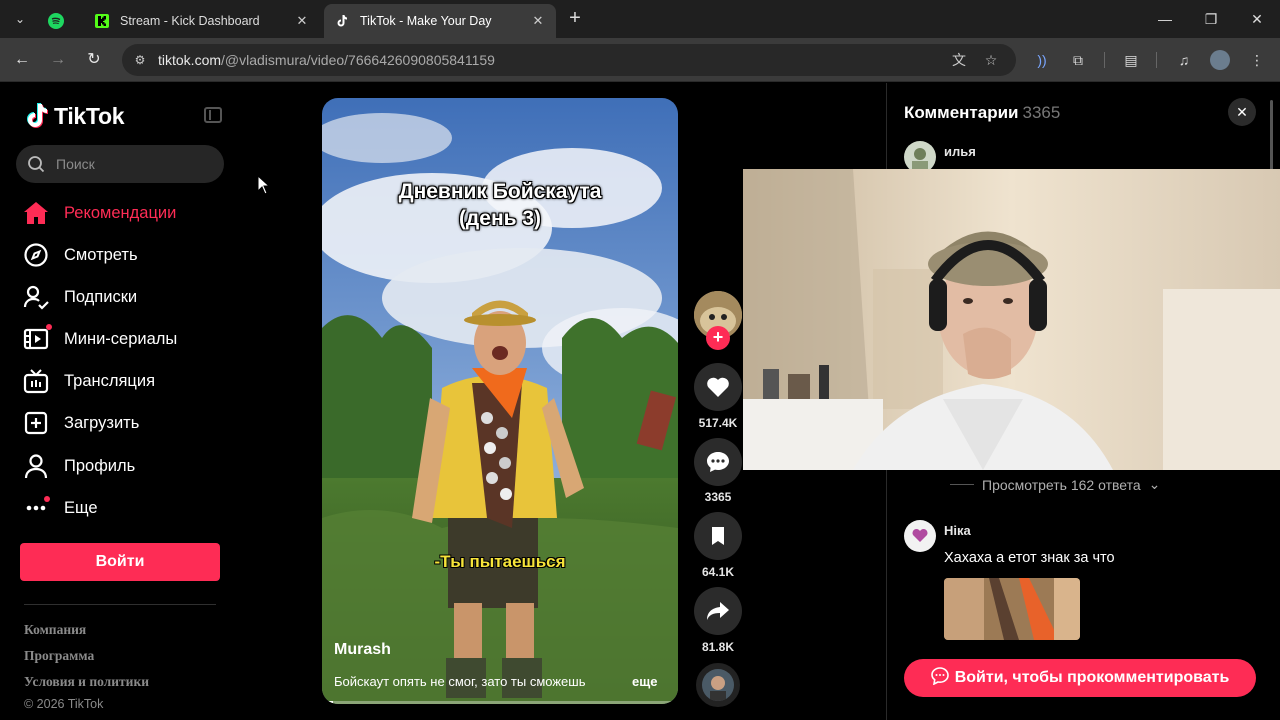 The height and width of the screenshot is (720, 1280). What do you see at coordinates (122, 213) in the screenshot?
I see `nav-item-recommended: Рекомендации` at bounding box center [122, 213].